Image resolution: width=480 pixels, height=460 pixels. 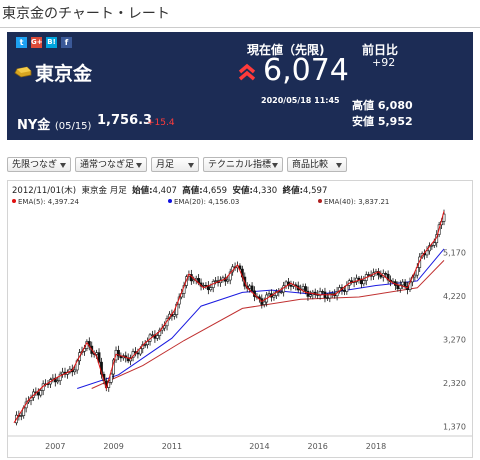 I want to click on y-tick-label: 4,220, so click(x=454, y=296).